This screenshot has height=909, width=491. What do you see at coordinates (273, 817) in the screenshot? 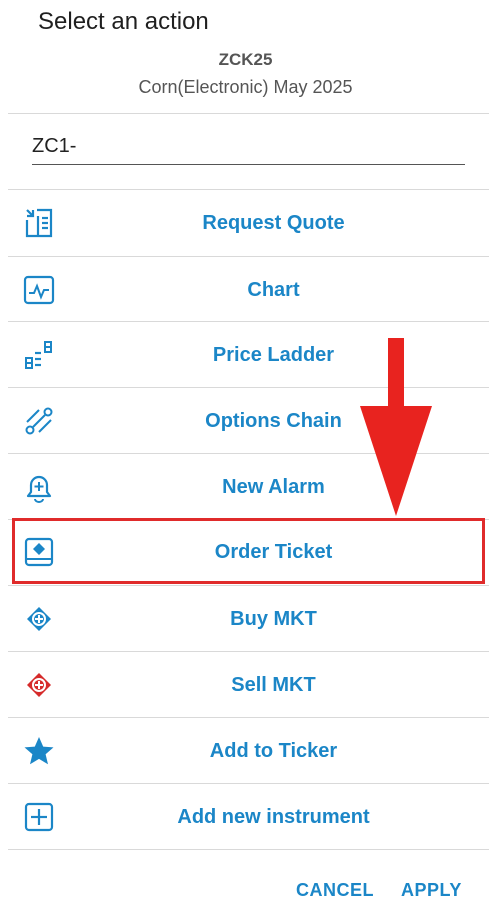
I see `action-label: Add new instrument` at bounding box center [273, 817].